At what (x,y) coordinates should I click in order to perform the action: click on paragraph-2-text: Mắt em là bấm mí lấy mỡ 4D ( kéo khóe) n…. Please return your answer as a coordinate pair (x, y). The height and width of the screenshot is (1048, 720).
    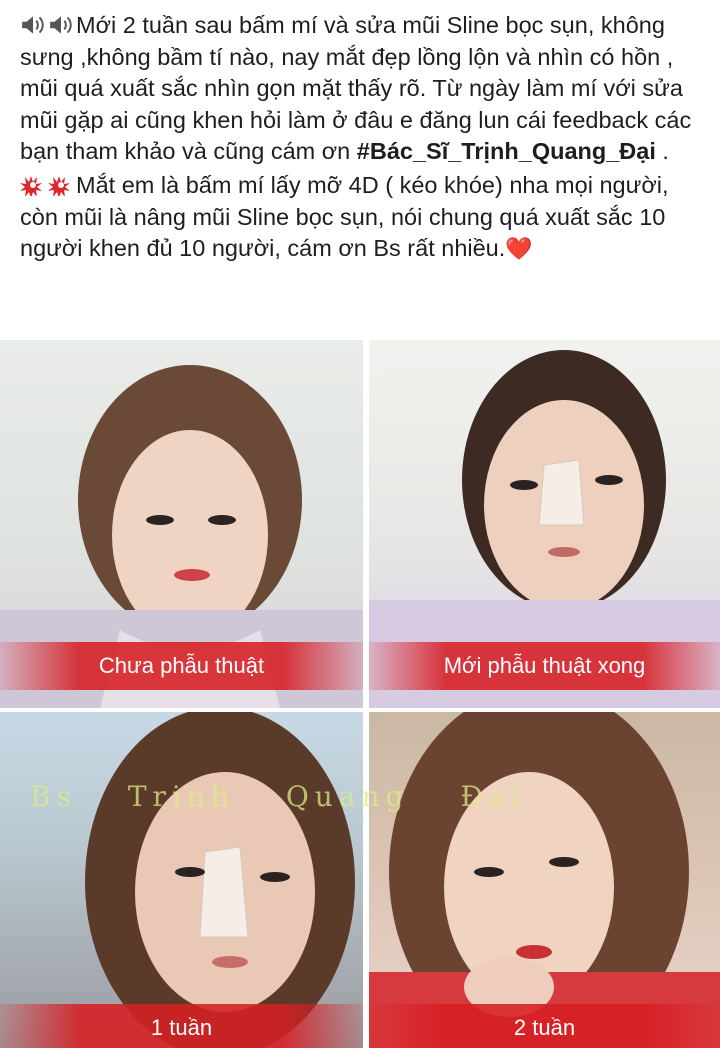
    Looking at the image, I should click on (344, 216).